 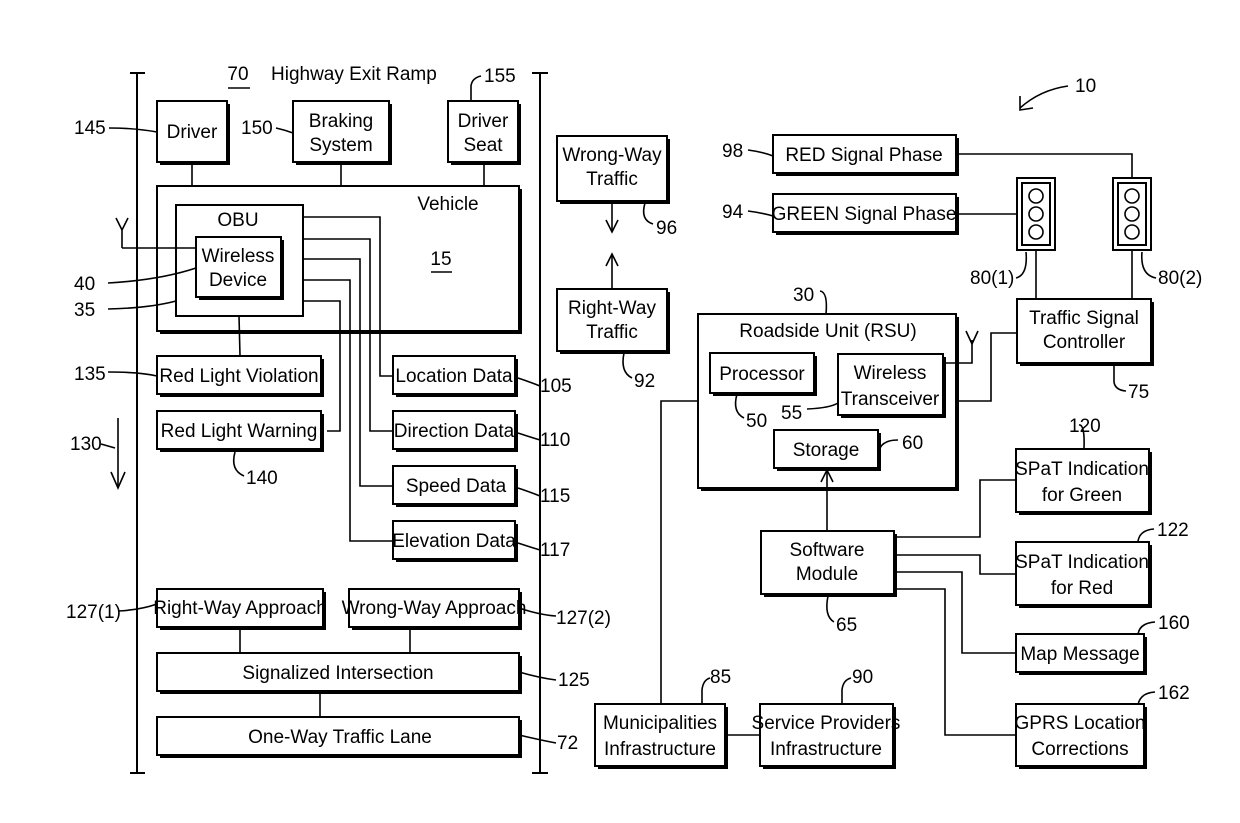 What do you see at coordinates (90, 374) in the screenshot?
I see `red-light-violation-ref: 135` at bounding box center [90, 374].